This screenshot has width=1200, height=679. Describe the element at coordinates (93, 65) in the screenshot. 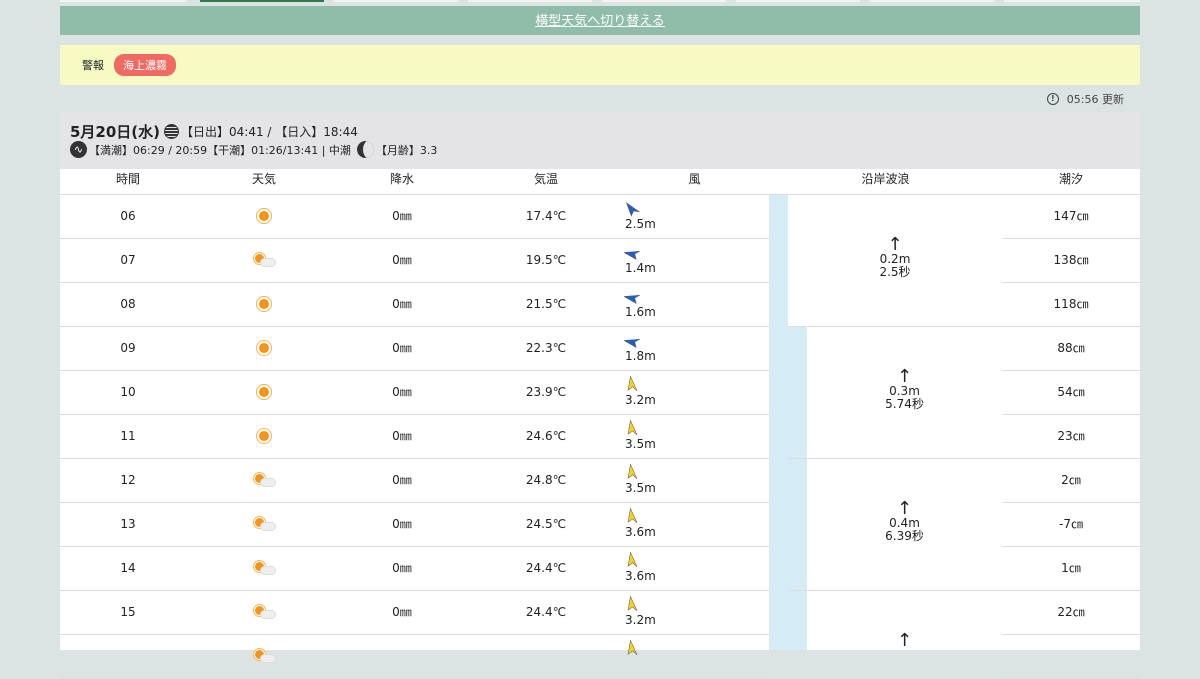

I see `warning-label: 警報` at that location.